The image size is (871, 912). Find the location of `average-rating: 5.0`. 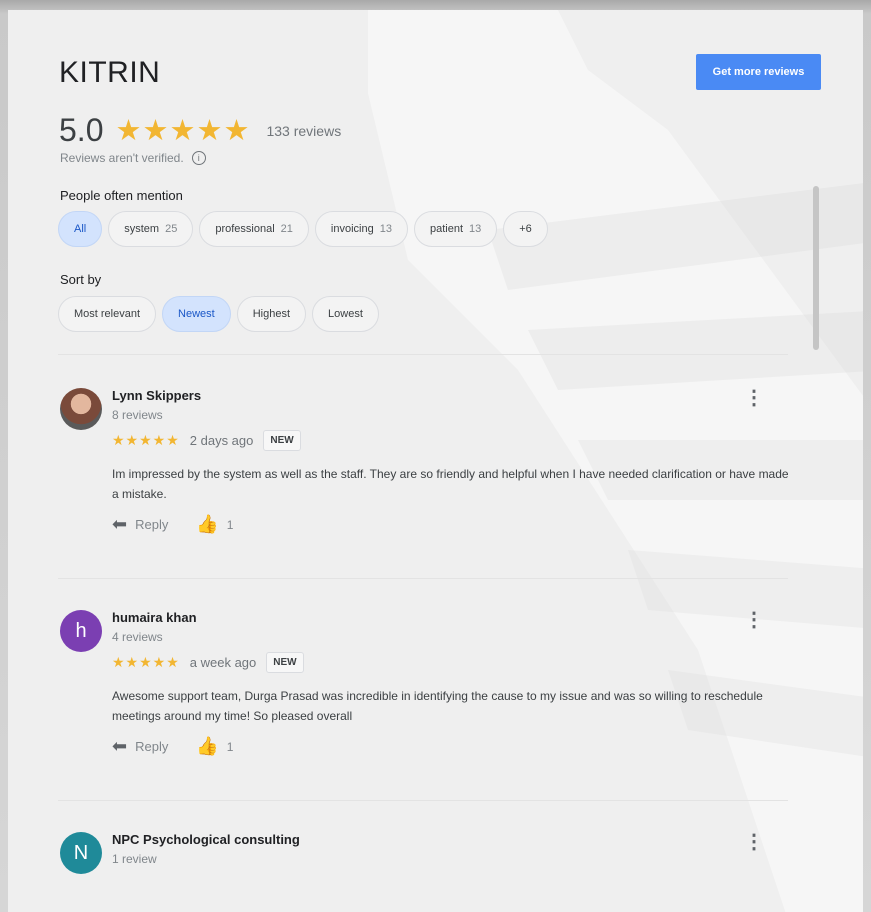

average-rating: 5.0 is located at coordinates (81, 130).